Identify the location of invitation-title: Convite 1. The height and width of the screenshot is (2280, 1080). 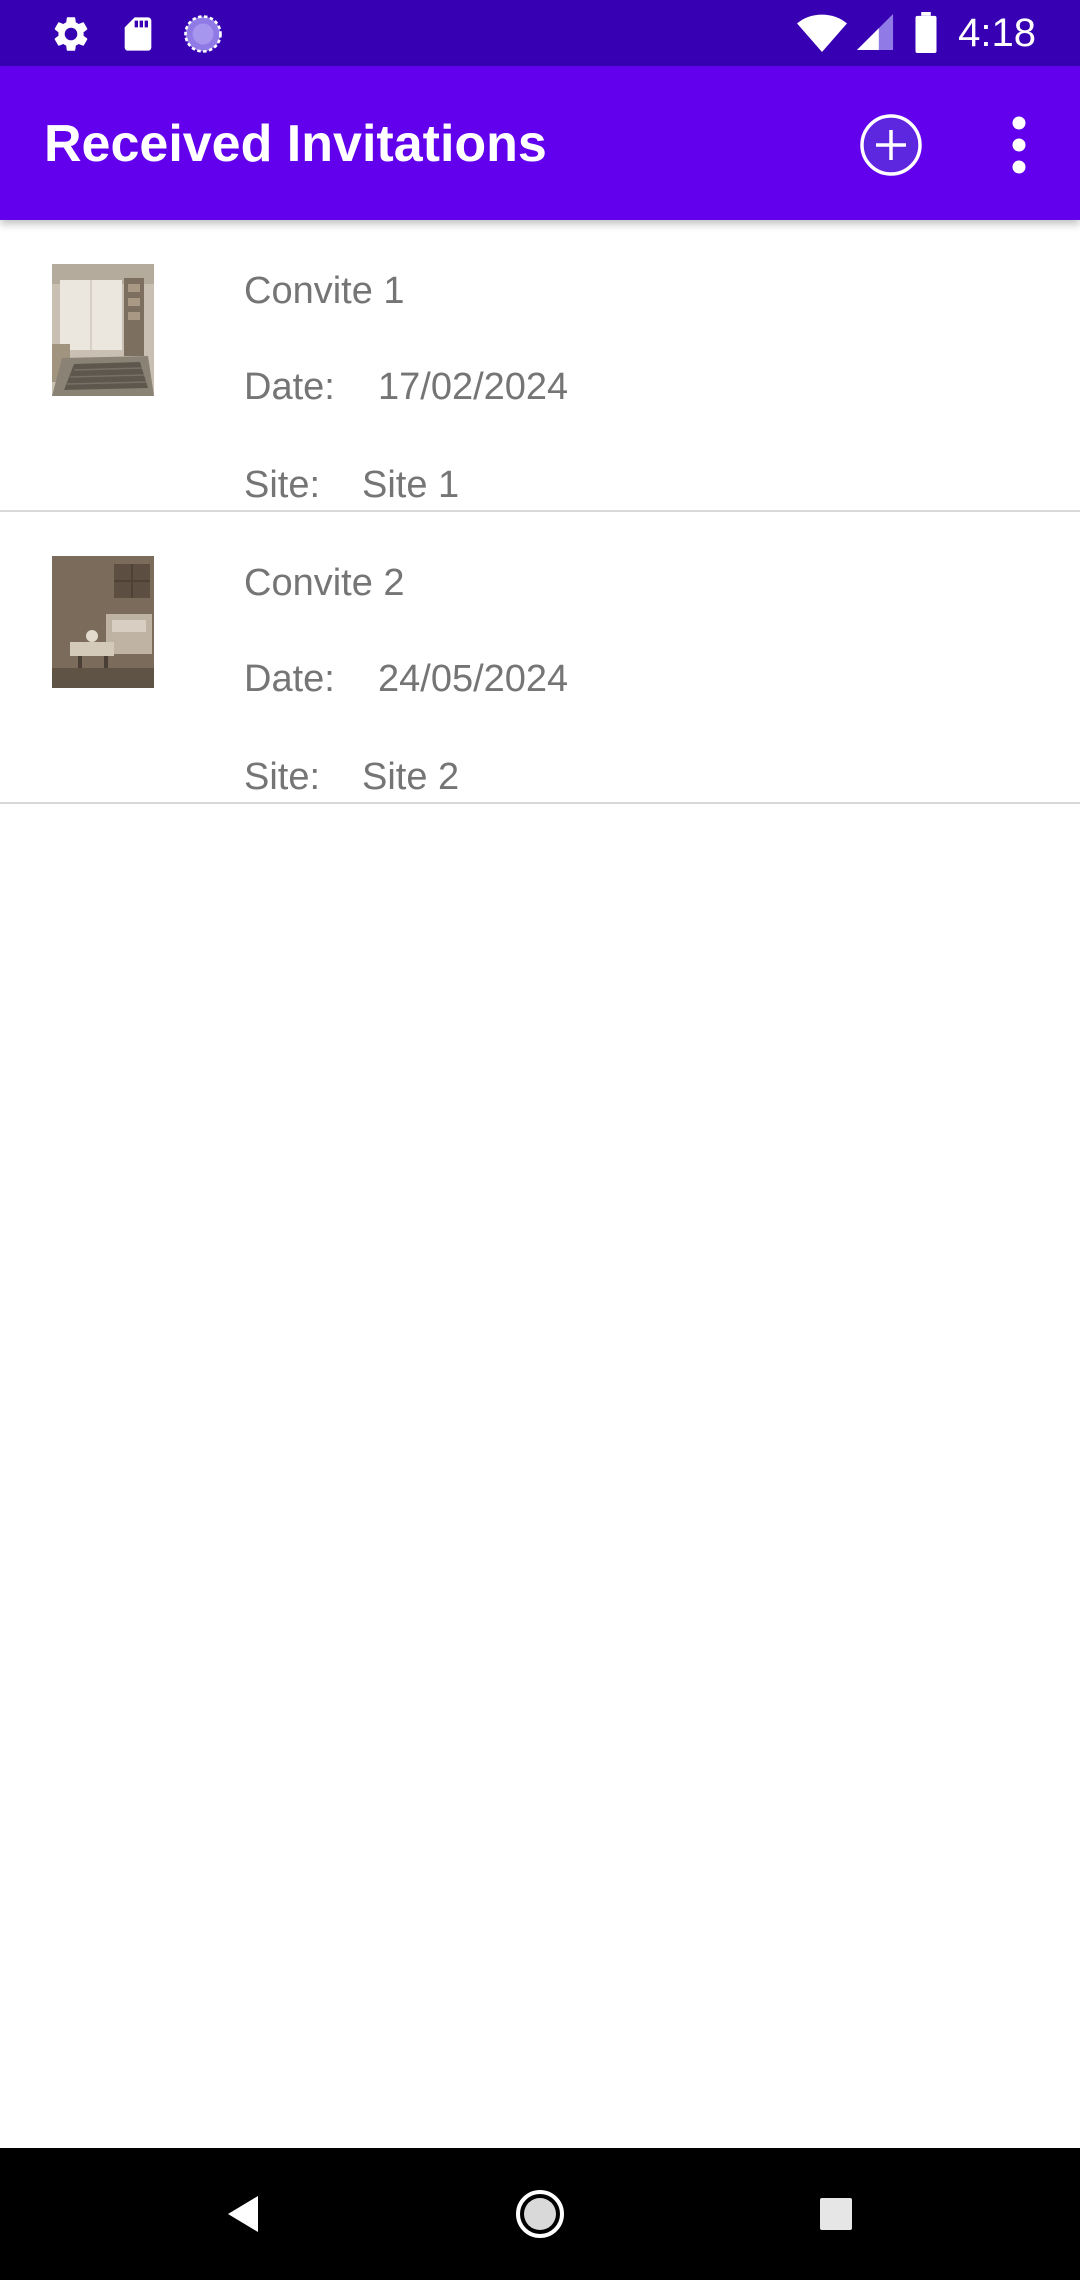
(324, 291).